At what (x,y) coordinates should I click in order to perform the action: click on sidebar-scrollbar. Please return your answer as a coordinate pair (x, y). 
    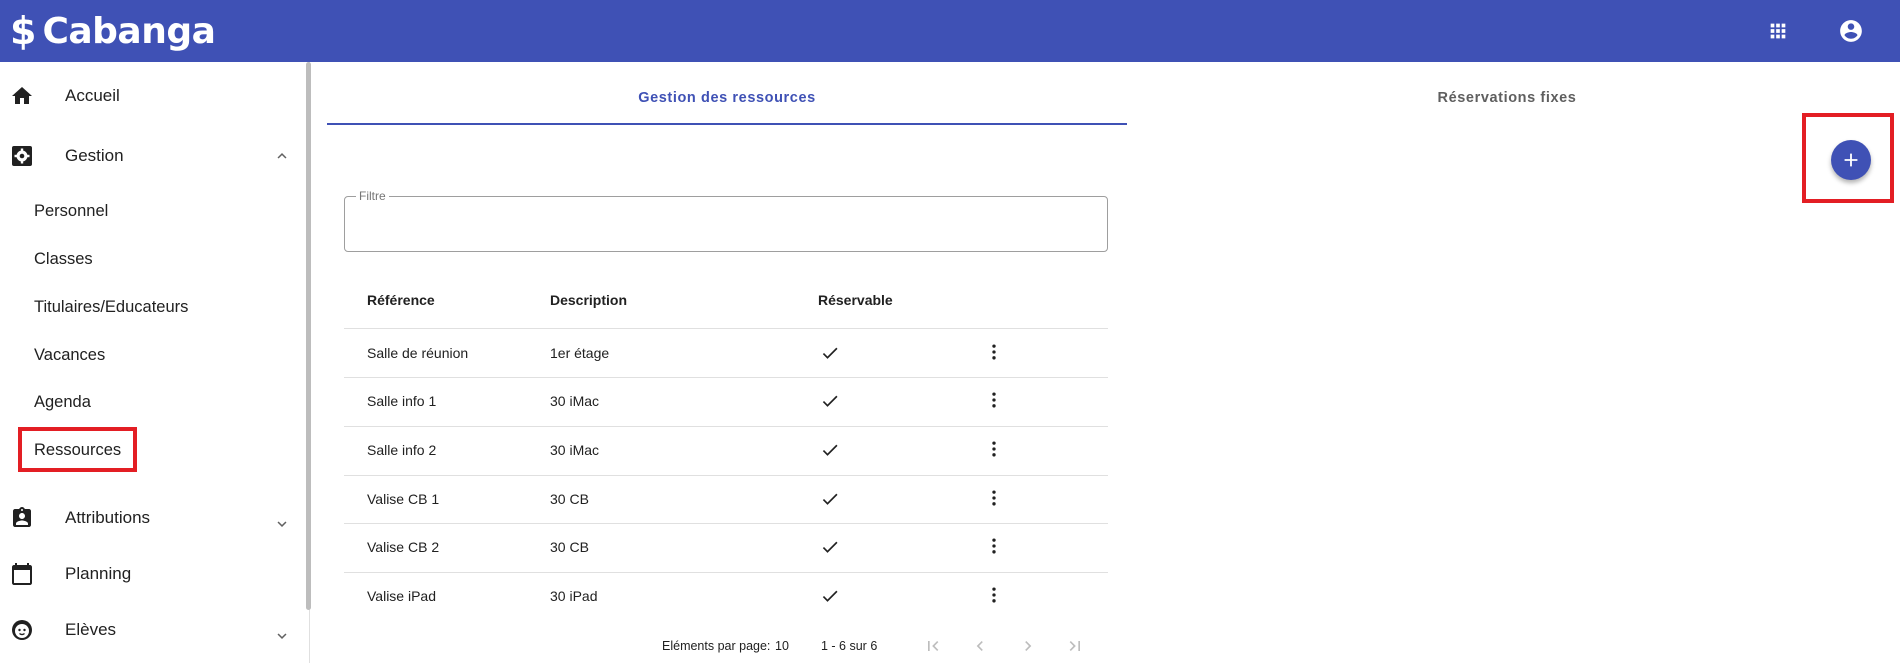
    Looking at the image, I should click on (308, 336).